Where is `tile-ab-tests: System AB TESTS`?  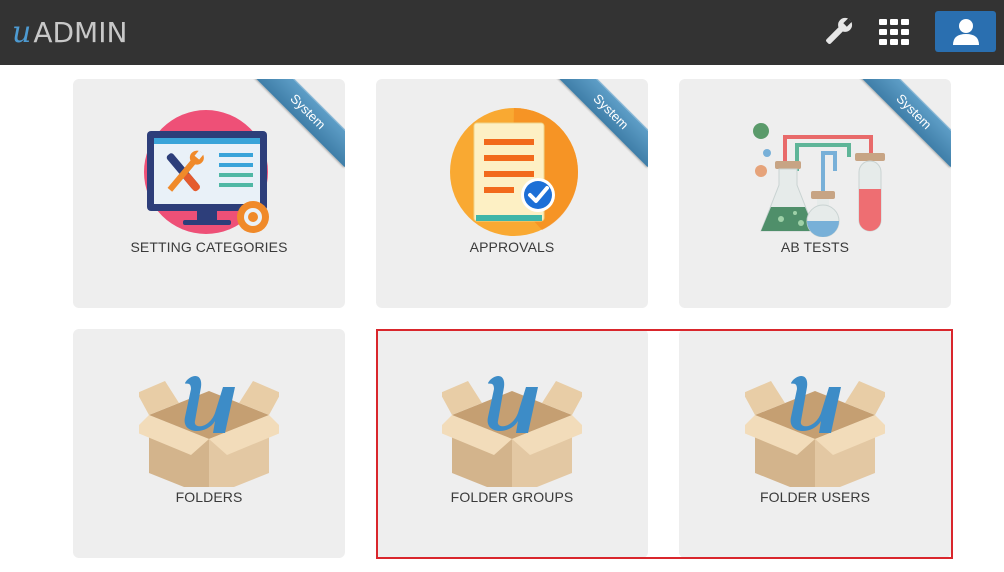
tile-ab-tests: System AB TESTS is located at coordinates (815, 193).